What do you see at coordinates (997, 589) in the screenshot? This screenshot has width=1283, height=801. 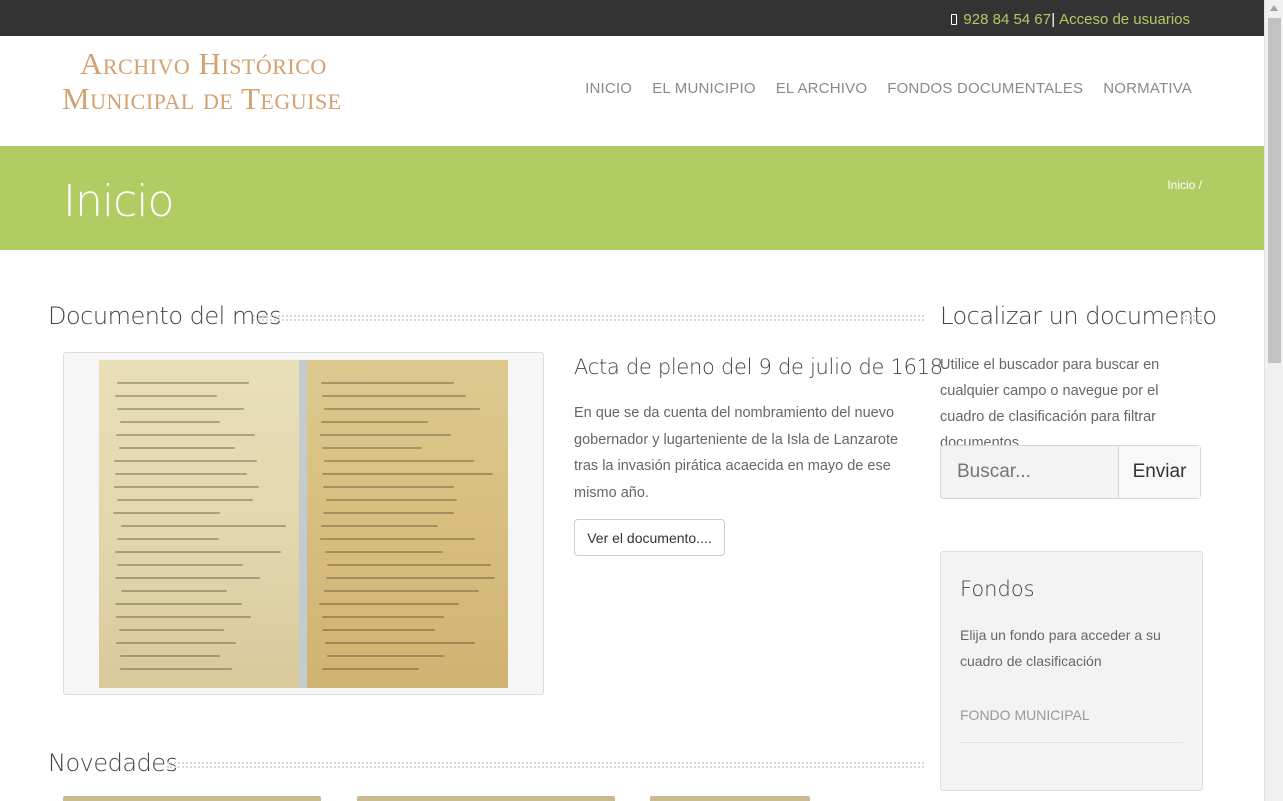 I see `fondos-title: Fondos` at bounding box center [997, 589].